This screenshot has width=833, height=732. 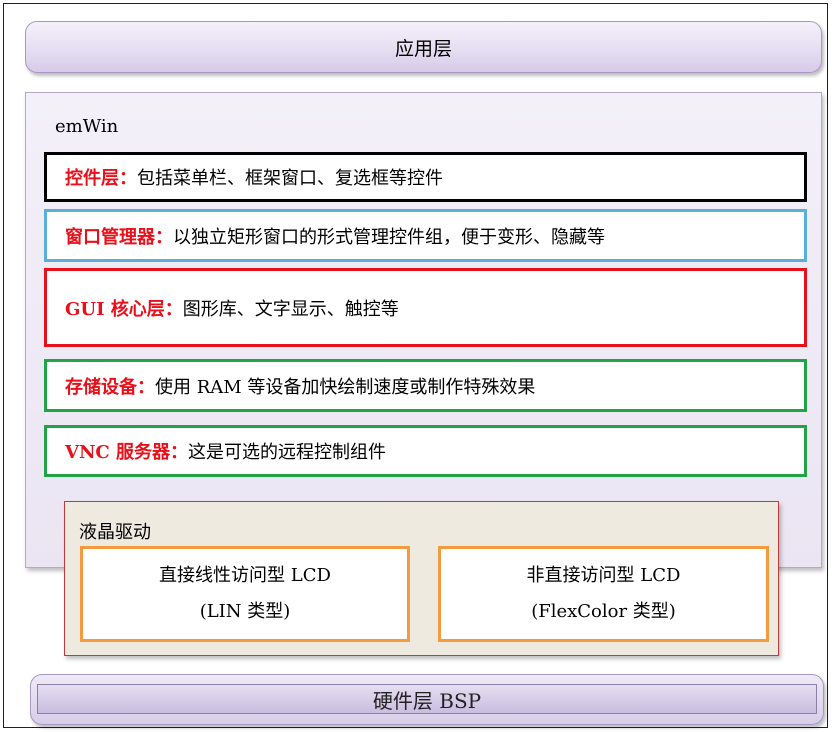 I want to click on memory-devices-layer: 存储设备： 使用 RAM 等设备加快绘制速度或制作特殊效果, so click(x=425, y=385).